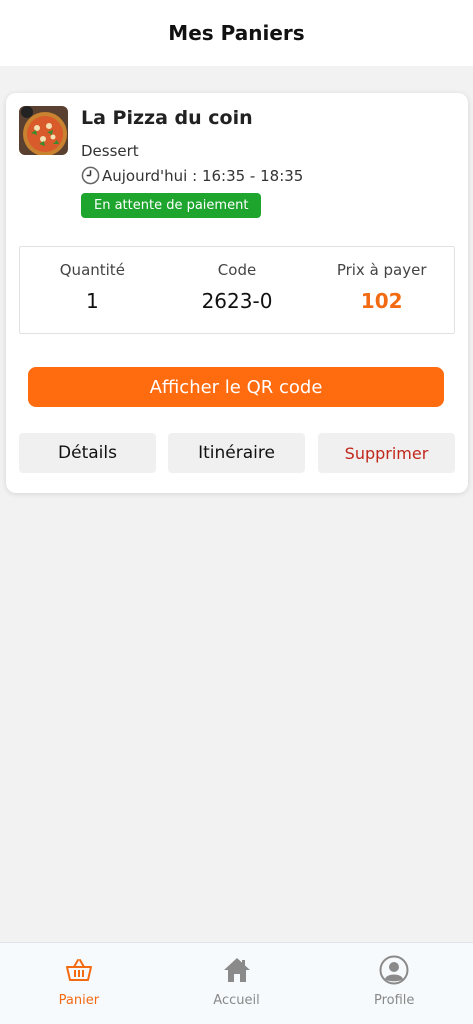 The height and width of the screenshot is (1024, 473). What do you see at coordinates (381, 301) in the screenshot?
I see `price-value: 102` at bounding box center [381, 301].